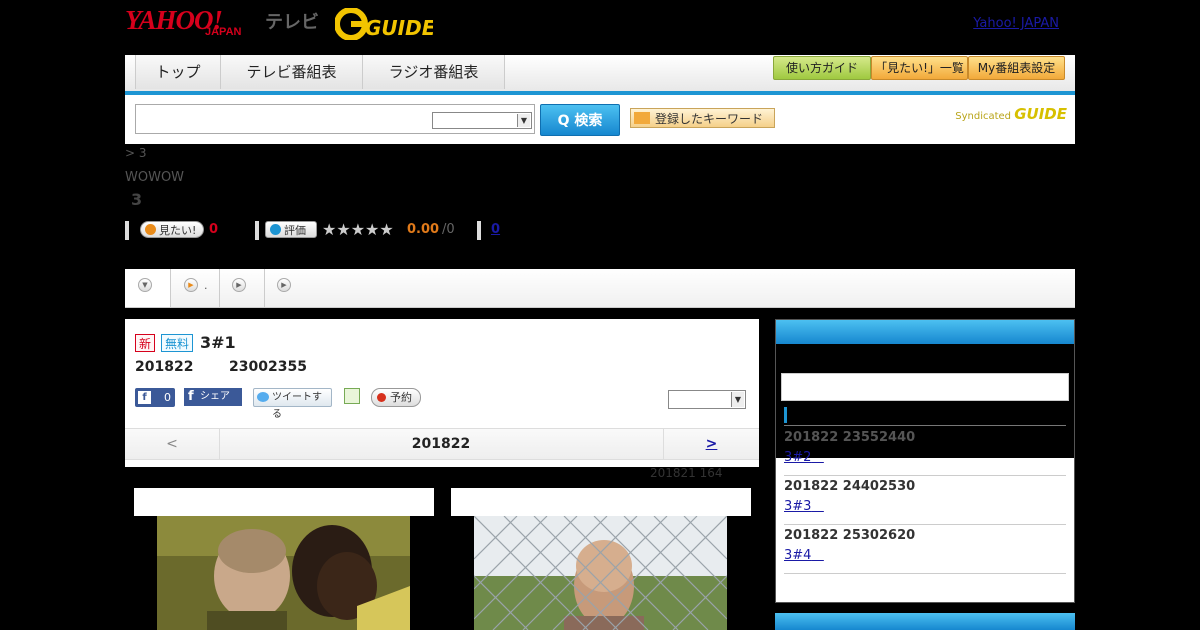 The width and height of the screenshot is (1200, 630). Describe the element at coordinates (178, 72) in the screenshot. I see `nav-tab-top: トップ` at that location.